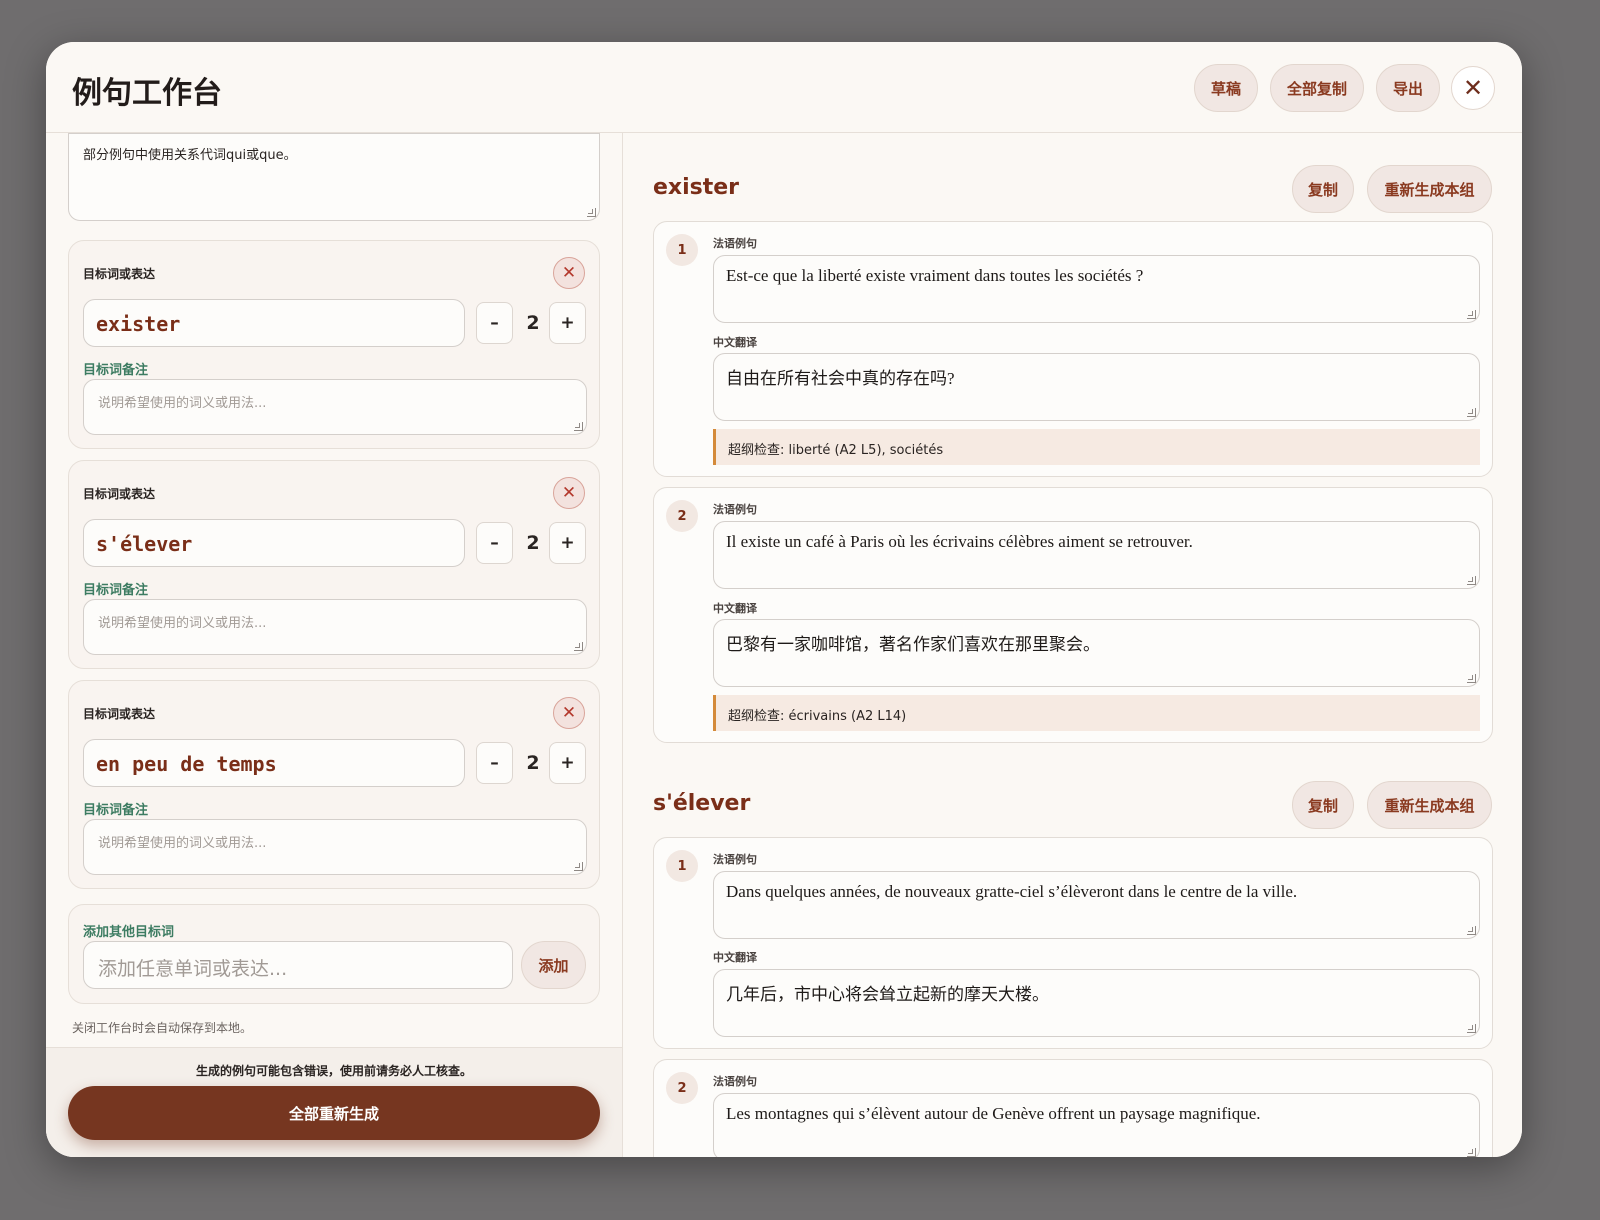 This screenshot has height=1220, width=1600. I want to click on modal-header: 例句工作台 草稿 全部复制 导出 ✕, so click(784, 87).